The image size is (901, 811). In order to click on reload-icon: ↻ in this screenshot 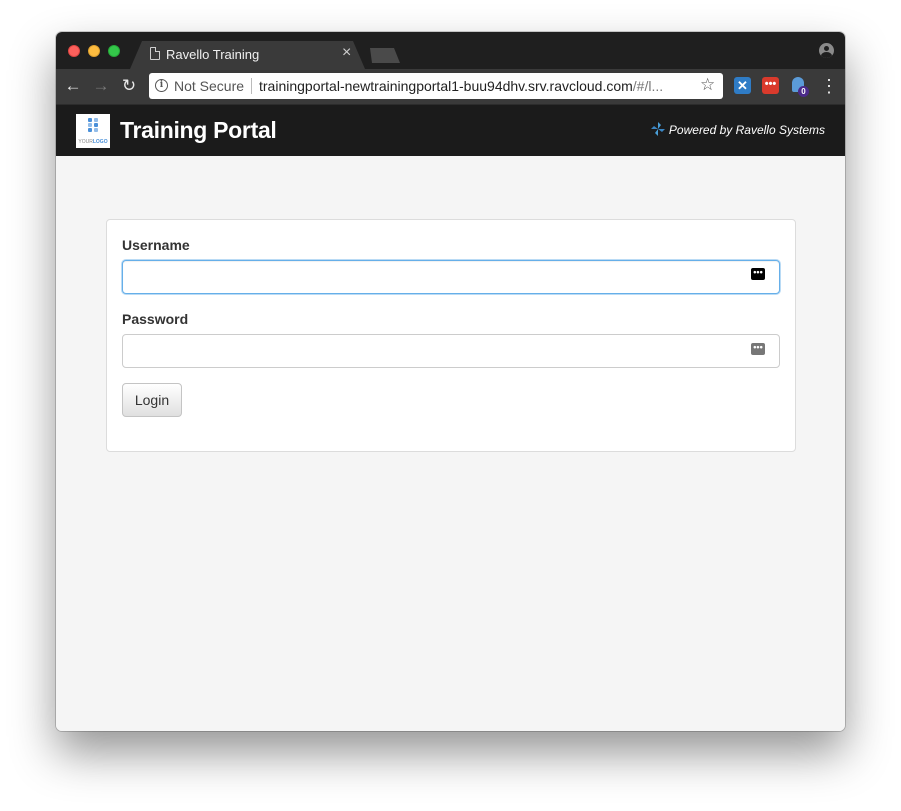, I will do `click(129, 86)`.